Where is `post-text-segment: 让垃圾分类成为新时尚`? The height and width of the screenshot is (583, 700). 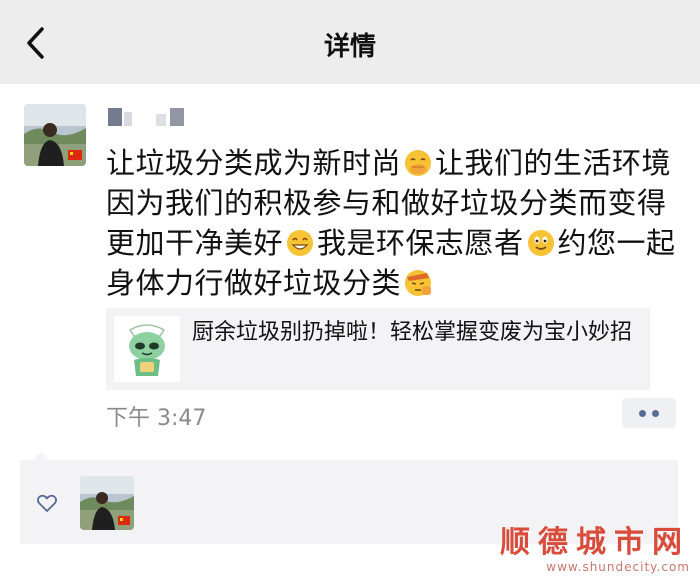 post-text-segment: 让垃圾分类成为新时尚 is located at coordinates (254, 163).